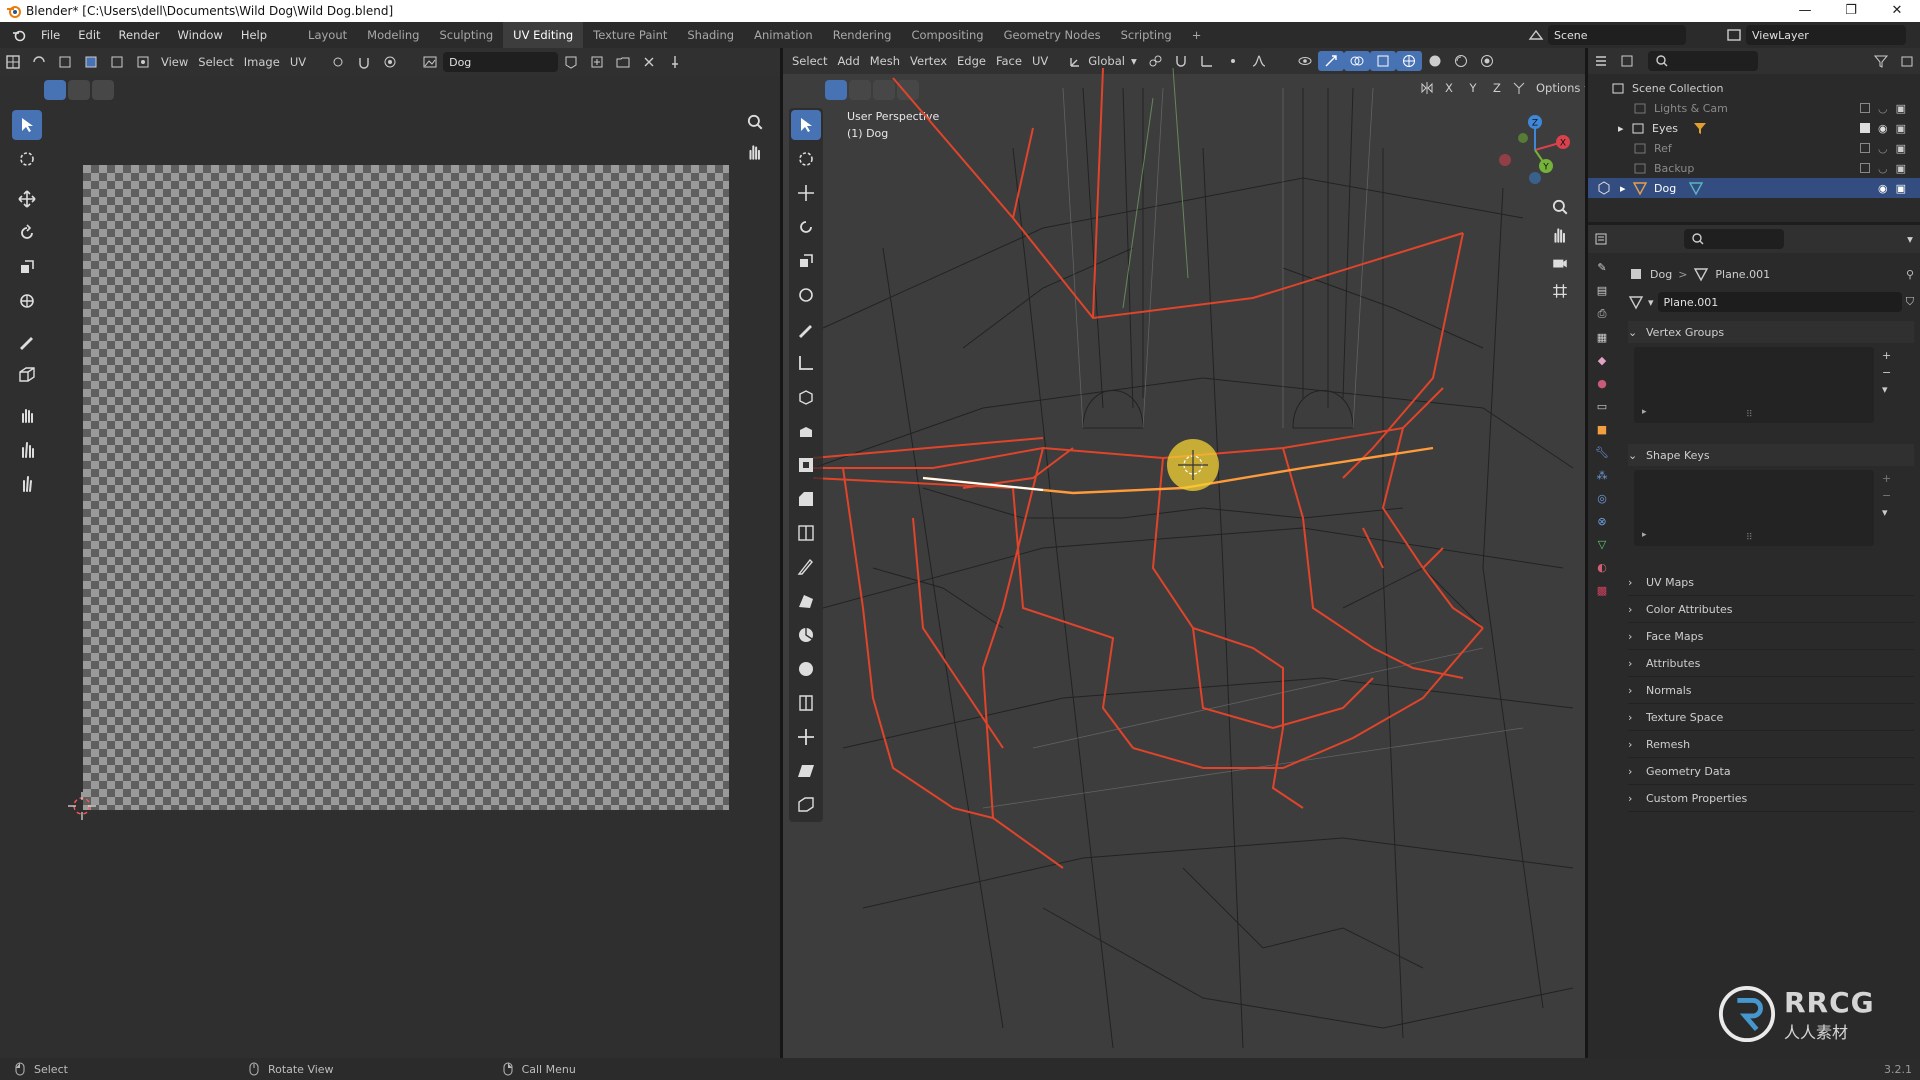 Image resolution: width=1920 pixels, height=1080 pixels. Describe the element at coordinates (1601, 267) in the screenshot. I see `tool-tab-icon: ✎` at that location.